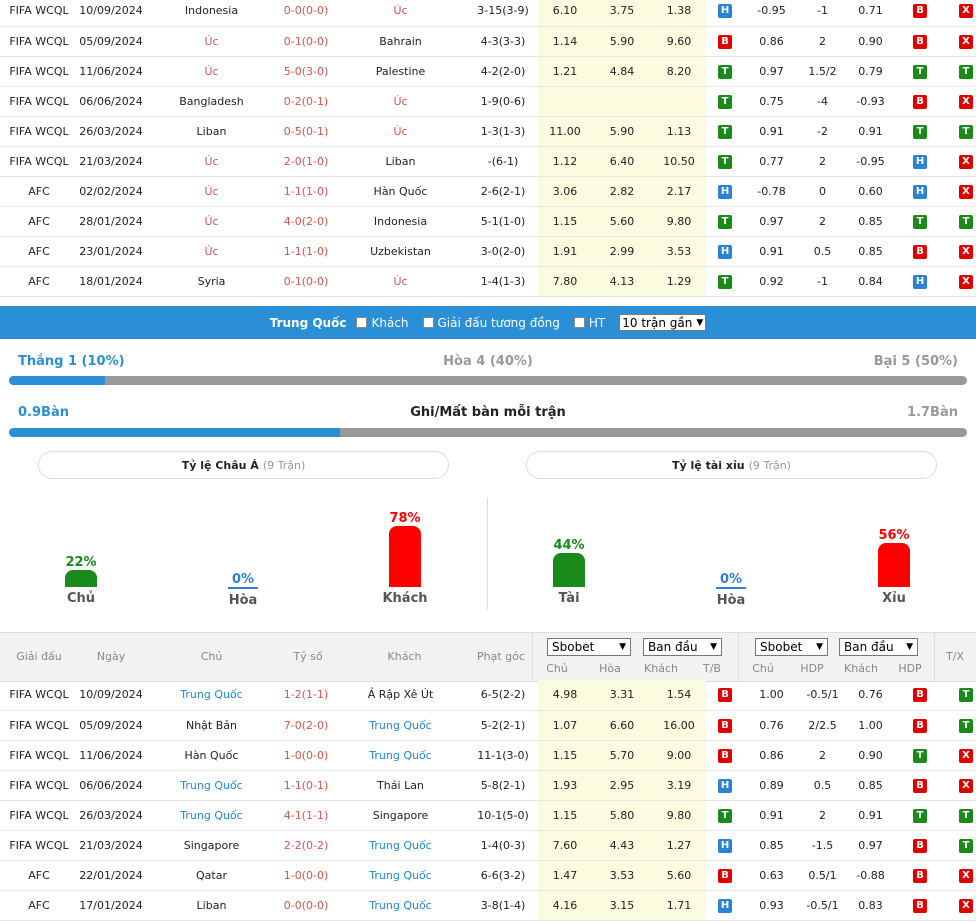  What do you see at coordinates (870, 785) in the screenshot?
I see `hdp-away: 0.85` at bounding box center [870, 785].